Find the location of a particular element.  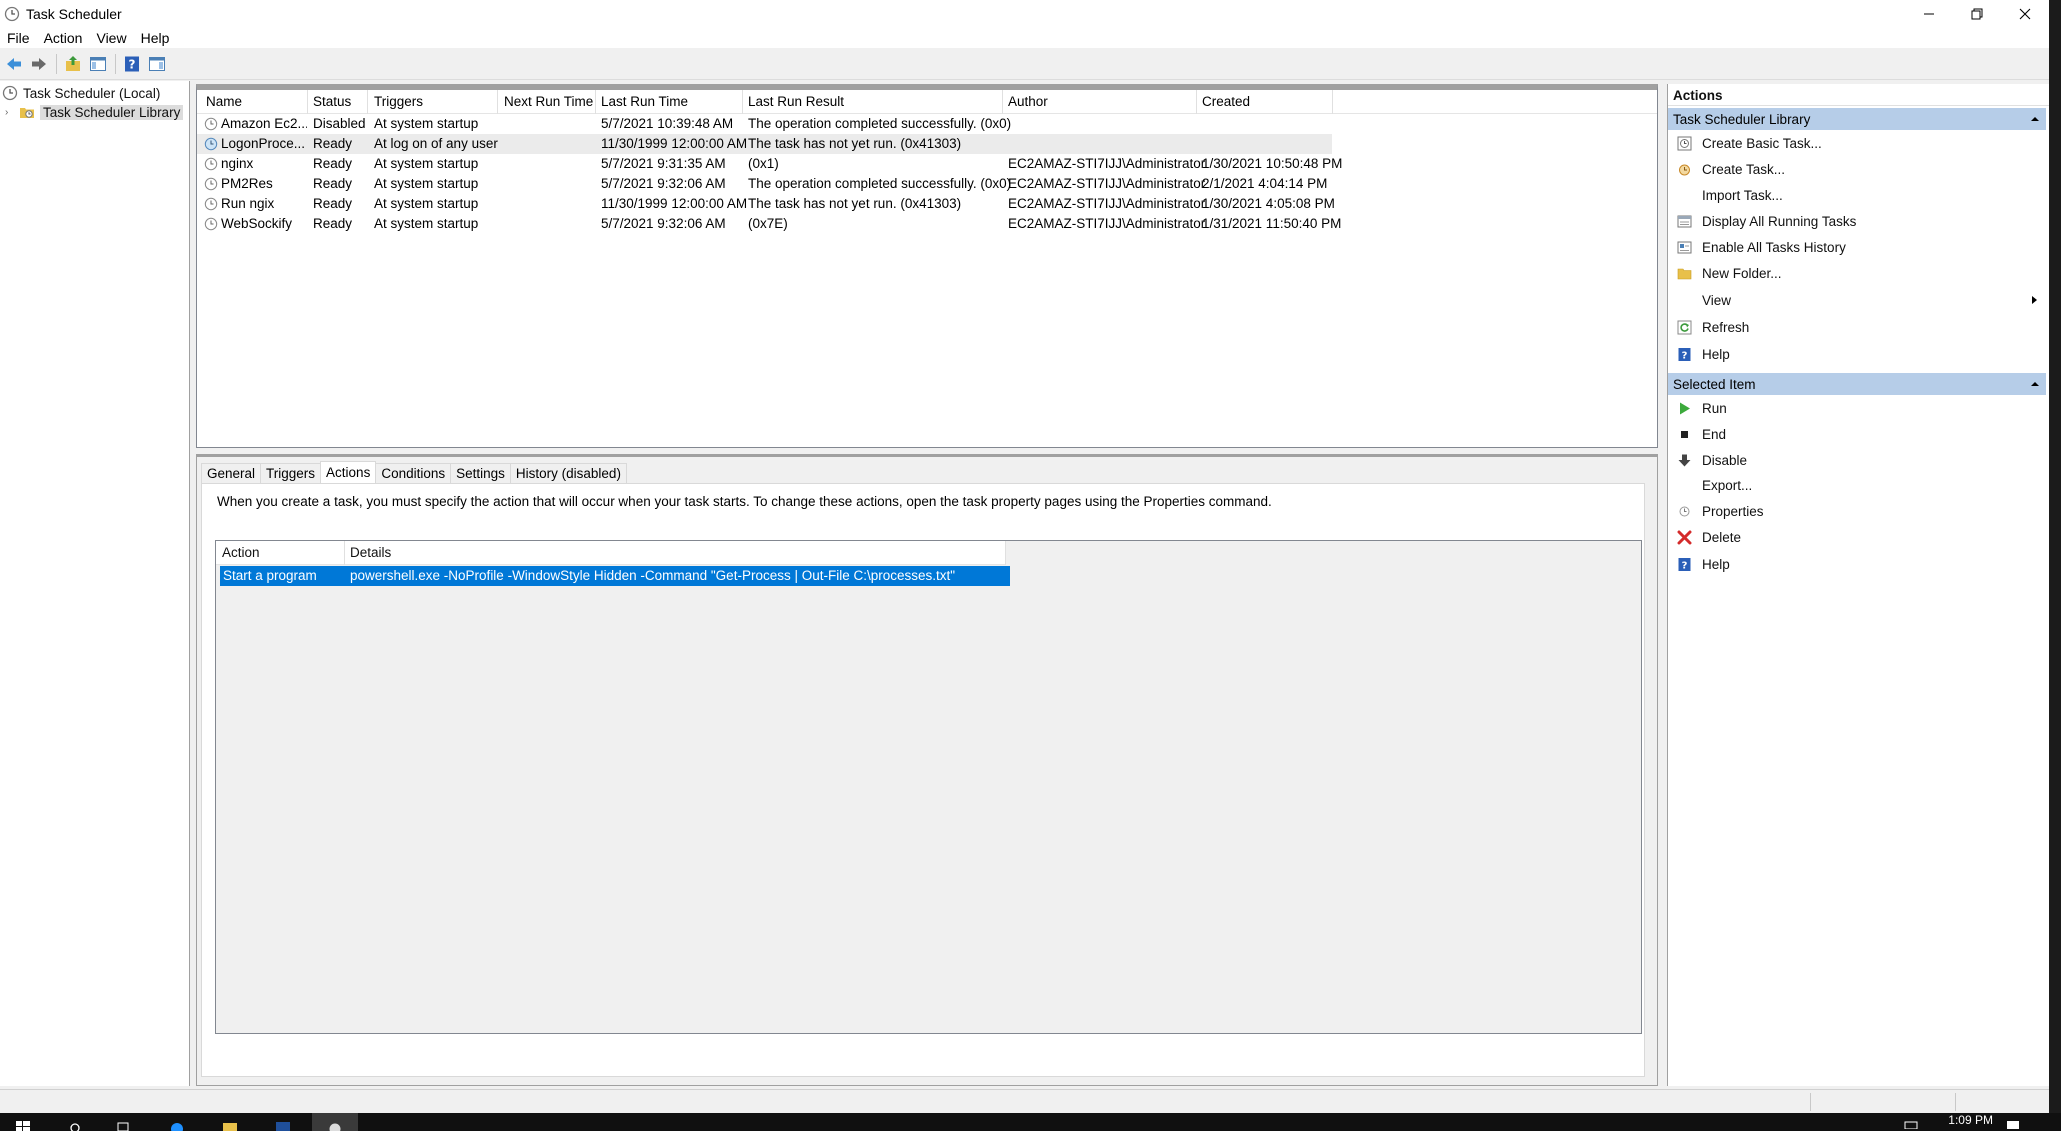

task-created: 1/30/2021 10:50:48 PM is located at coordinates (1272, 163).